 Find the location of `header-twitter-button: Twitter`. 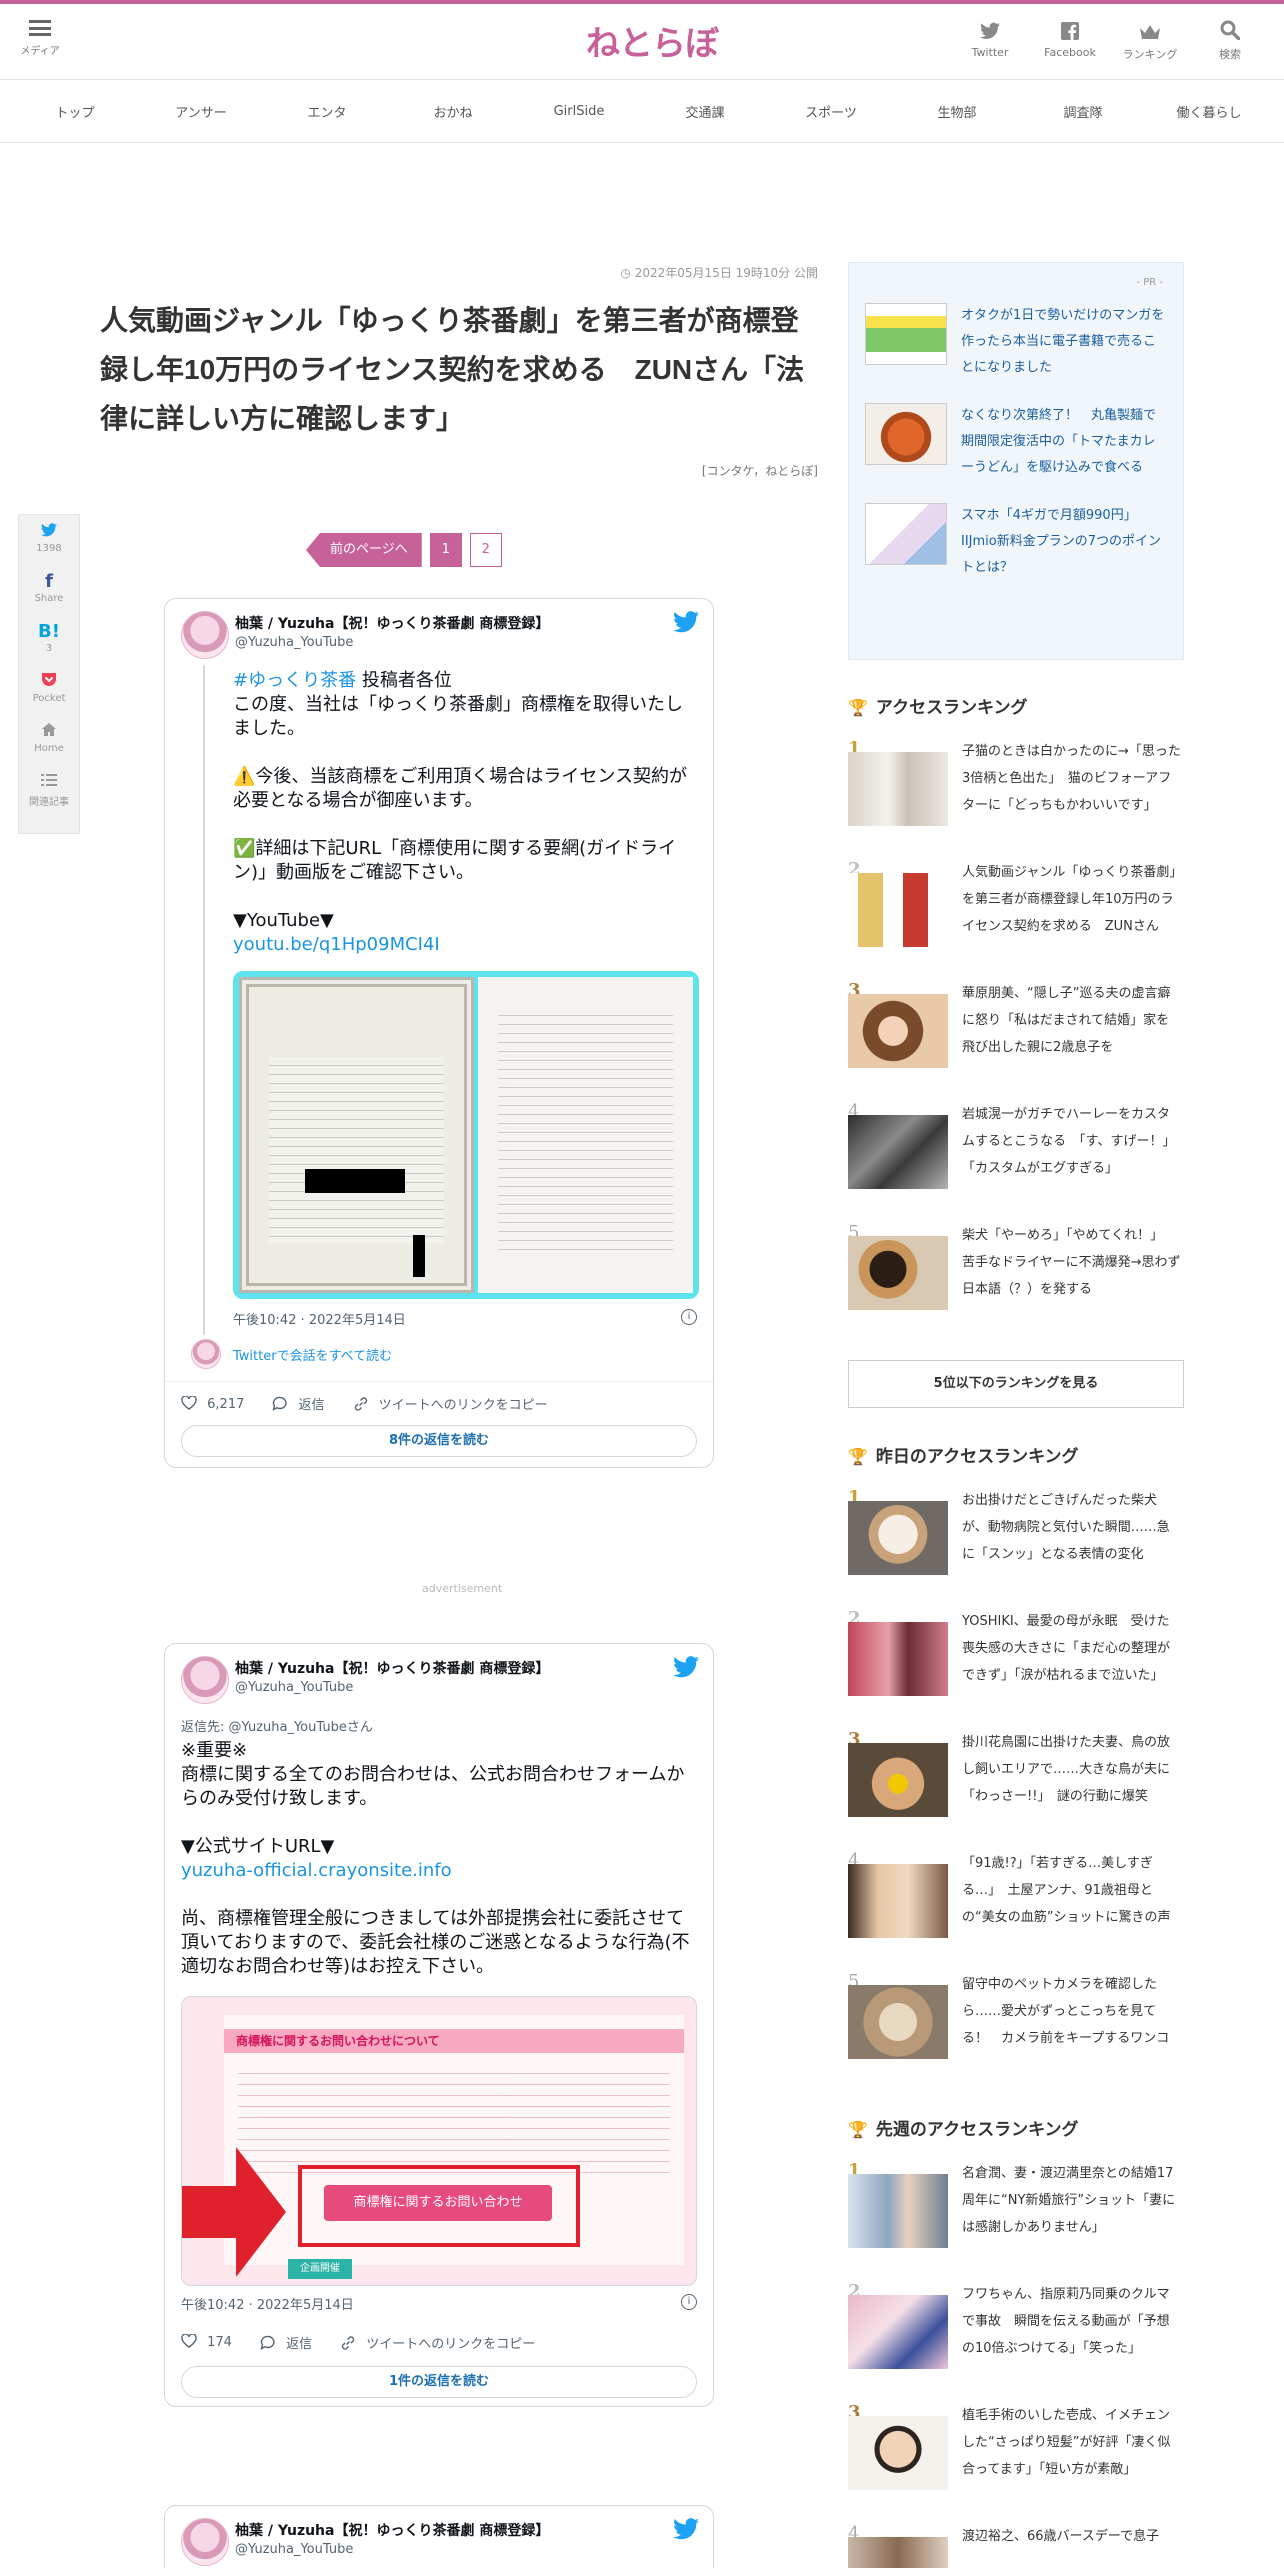

header-twitter-button: Twitter is located at coordinates (990, 41).